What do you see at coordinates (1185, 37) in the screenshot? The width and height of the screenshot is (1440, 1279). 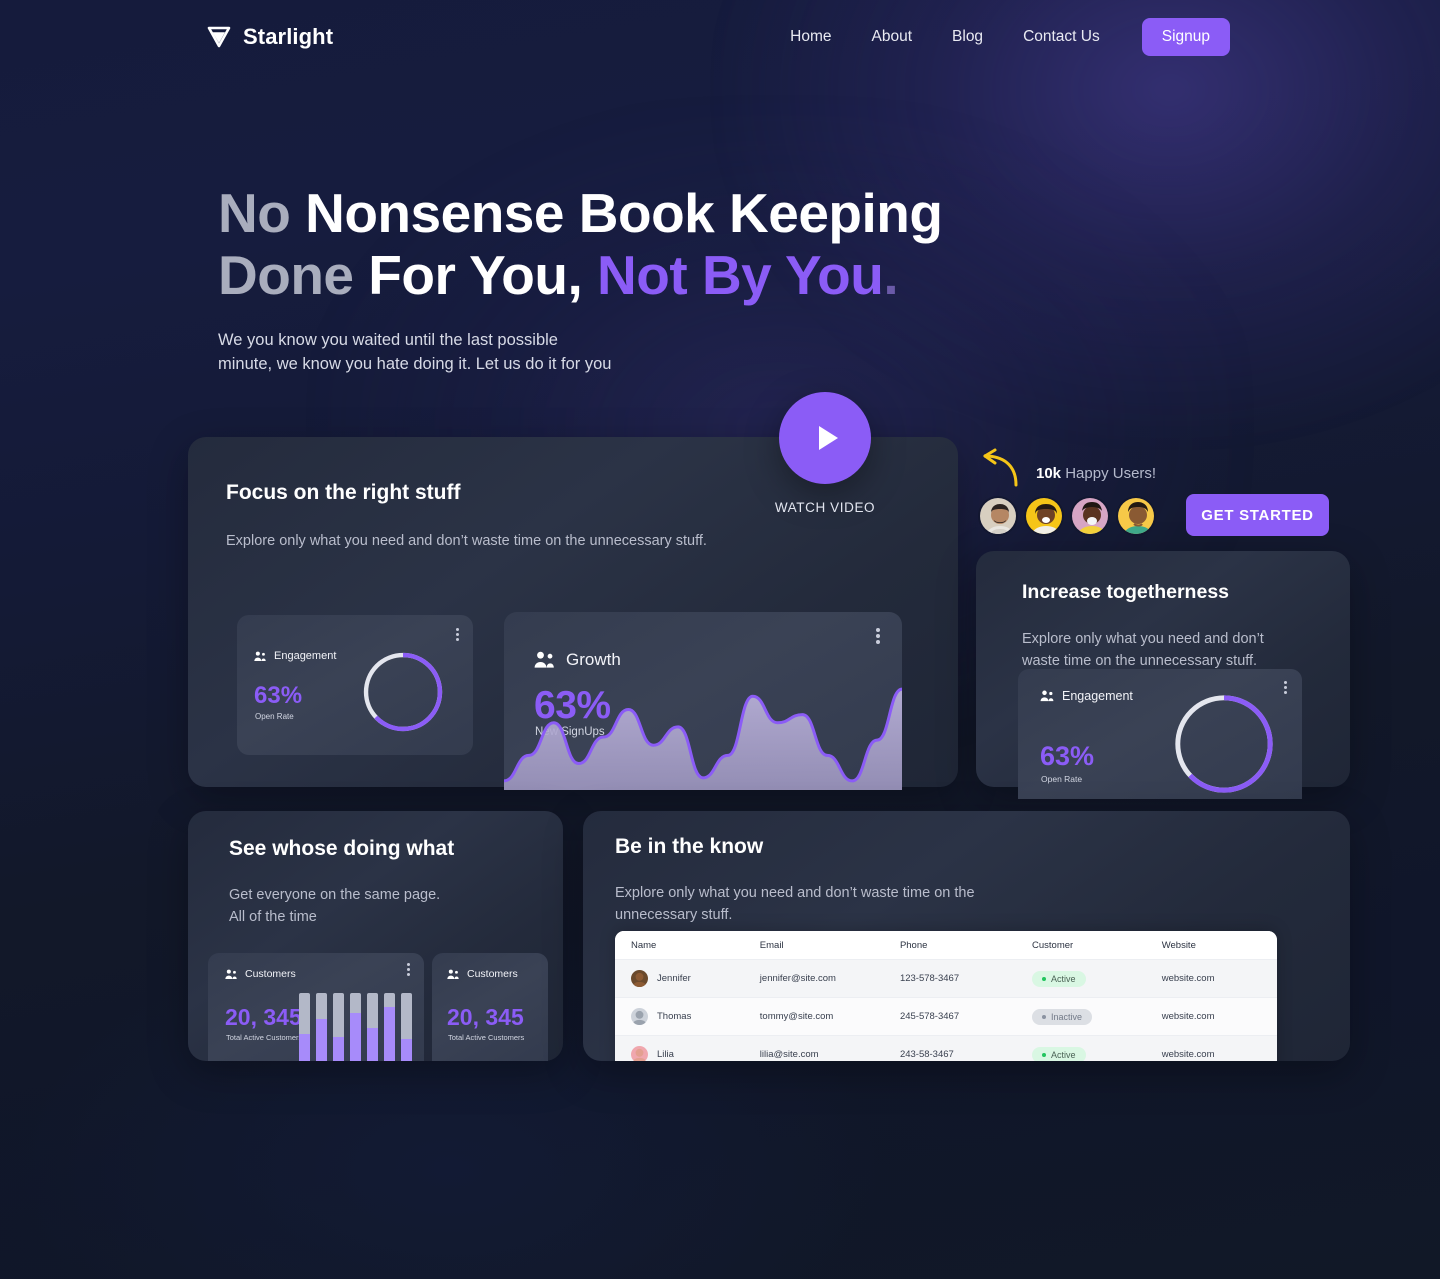 I see `signup-button: Signup` at bounding box center [1185, 37].